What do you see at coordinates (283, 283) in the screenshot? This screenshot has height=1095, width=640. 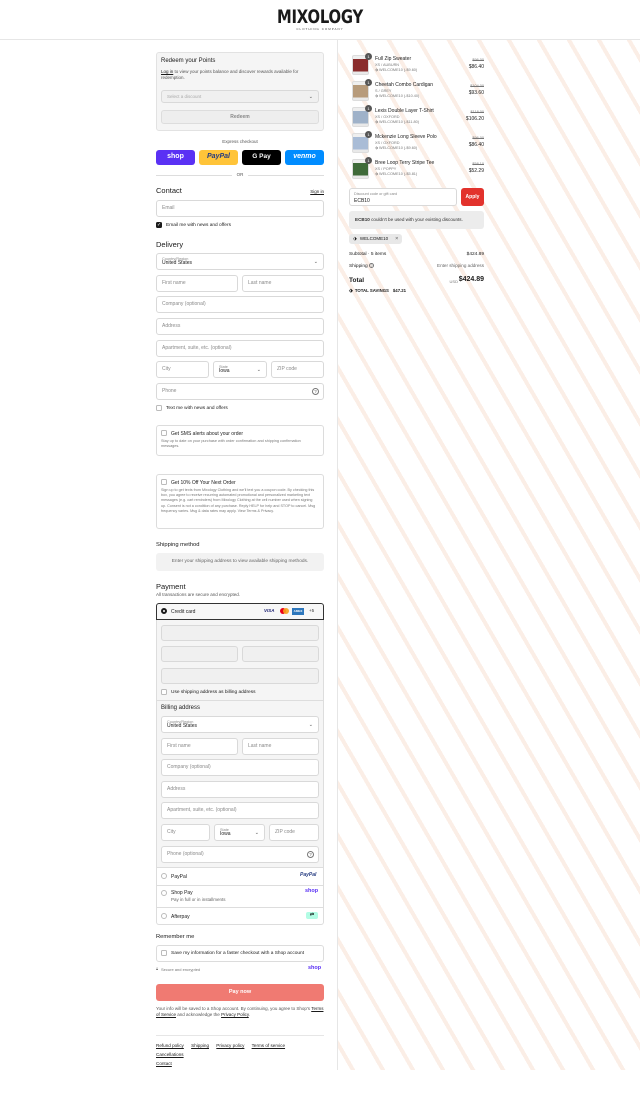 I see `last-name-field: Last name` at bounding box center [283, 283].